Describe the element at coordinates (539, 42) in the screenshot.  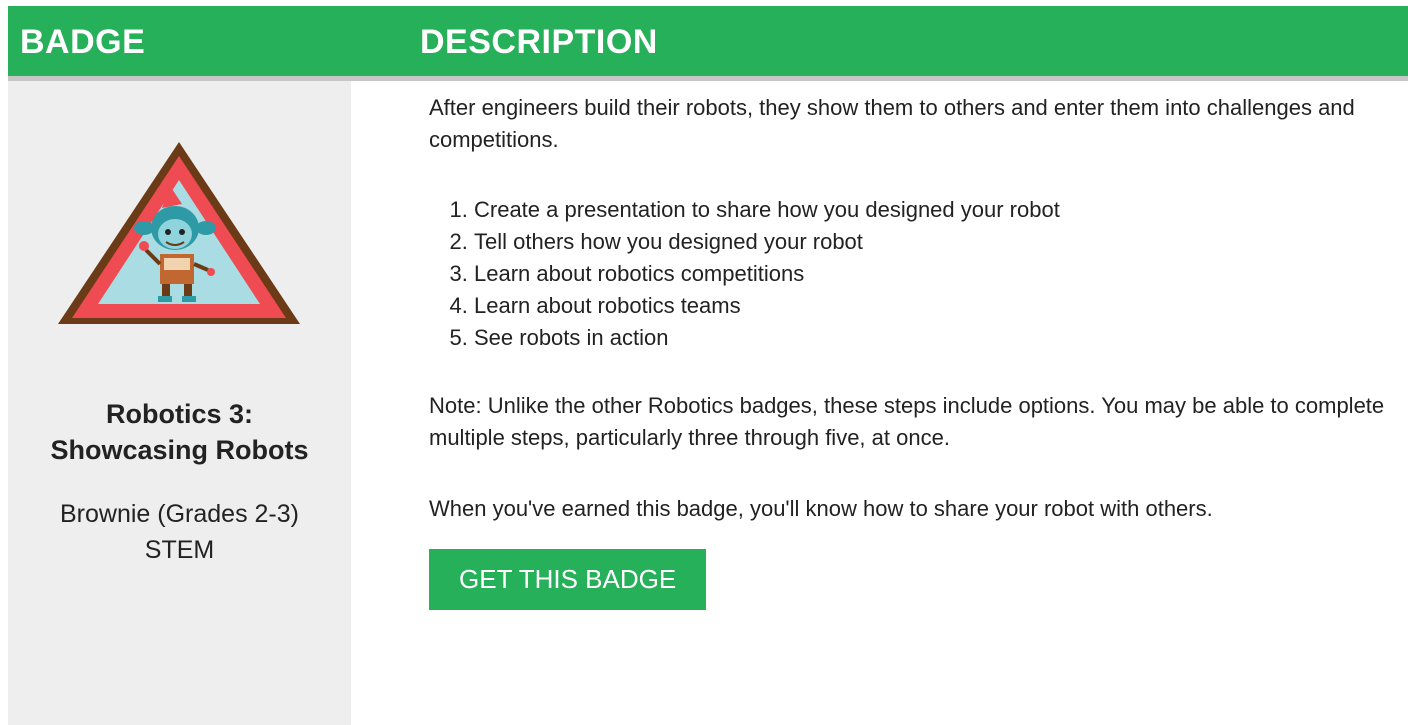
I see `description-column-title: DESCRIPTION` at that location.